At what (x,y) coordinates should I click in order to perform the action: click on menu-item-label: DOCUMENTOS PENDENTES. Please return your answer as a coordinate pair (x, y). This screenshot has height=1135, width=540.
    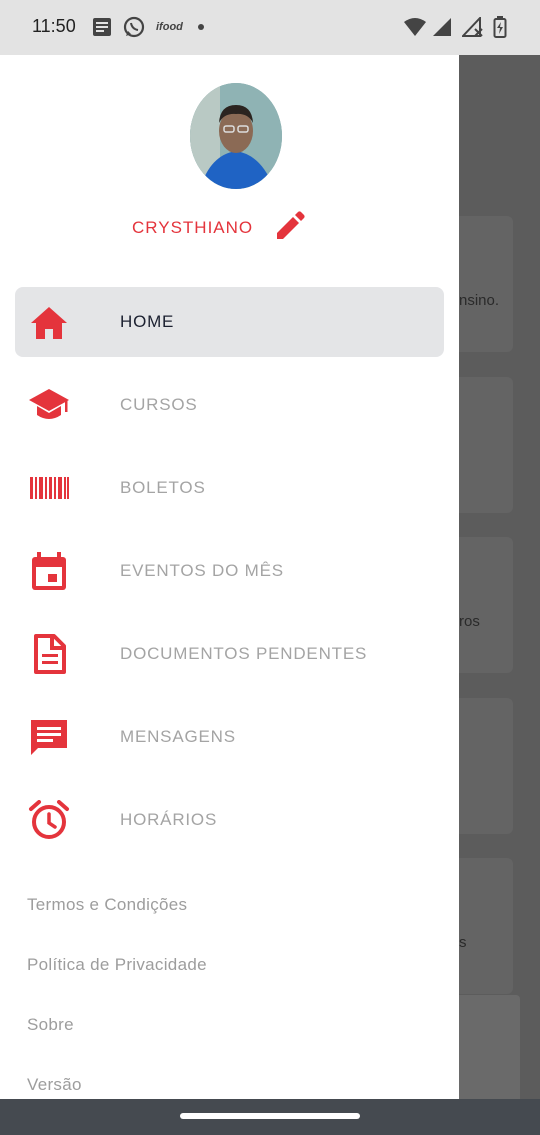
    Looking at the image, I should click on (244, 653).